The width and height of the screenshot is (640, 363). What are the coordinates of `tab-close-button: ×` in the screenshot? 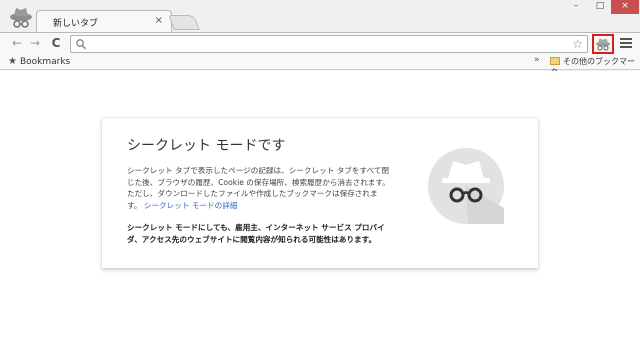 It's located at (159, 21).